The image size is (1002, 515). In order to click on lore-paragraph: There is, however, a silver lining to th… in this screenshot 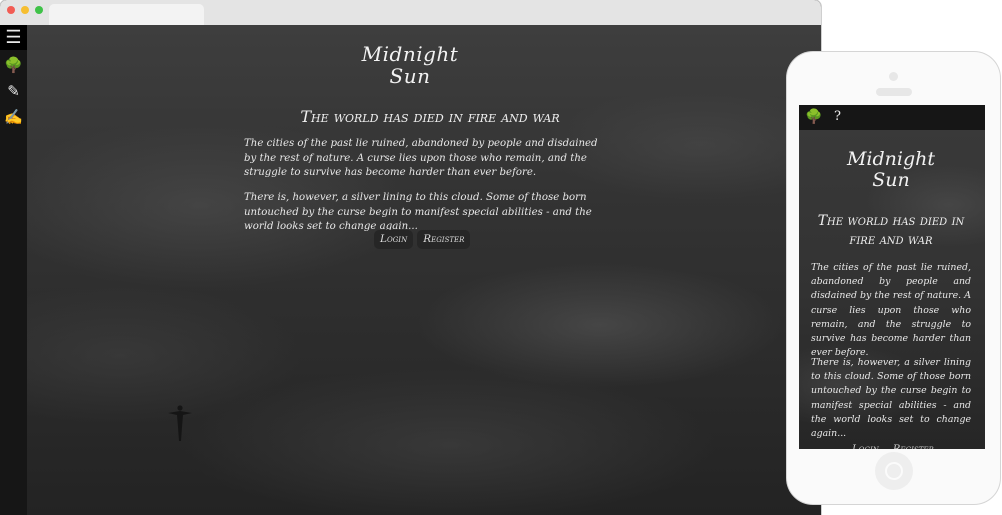, I will do `click(418, 212)`.